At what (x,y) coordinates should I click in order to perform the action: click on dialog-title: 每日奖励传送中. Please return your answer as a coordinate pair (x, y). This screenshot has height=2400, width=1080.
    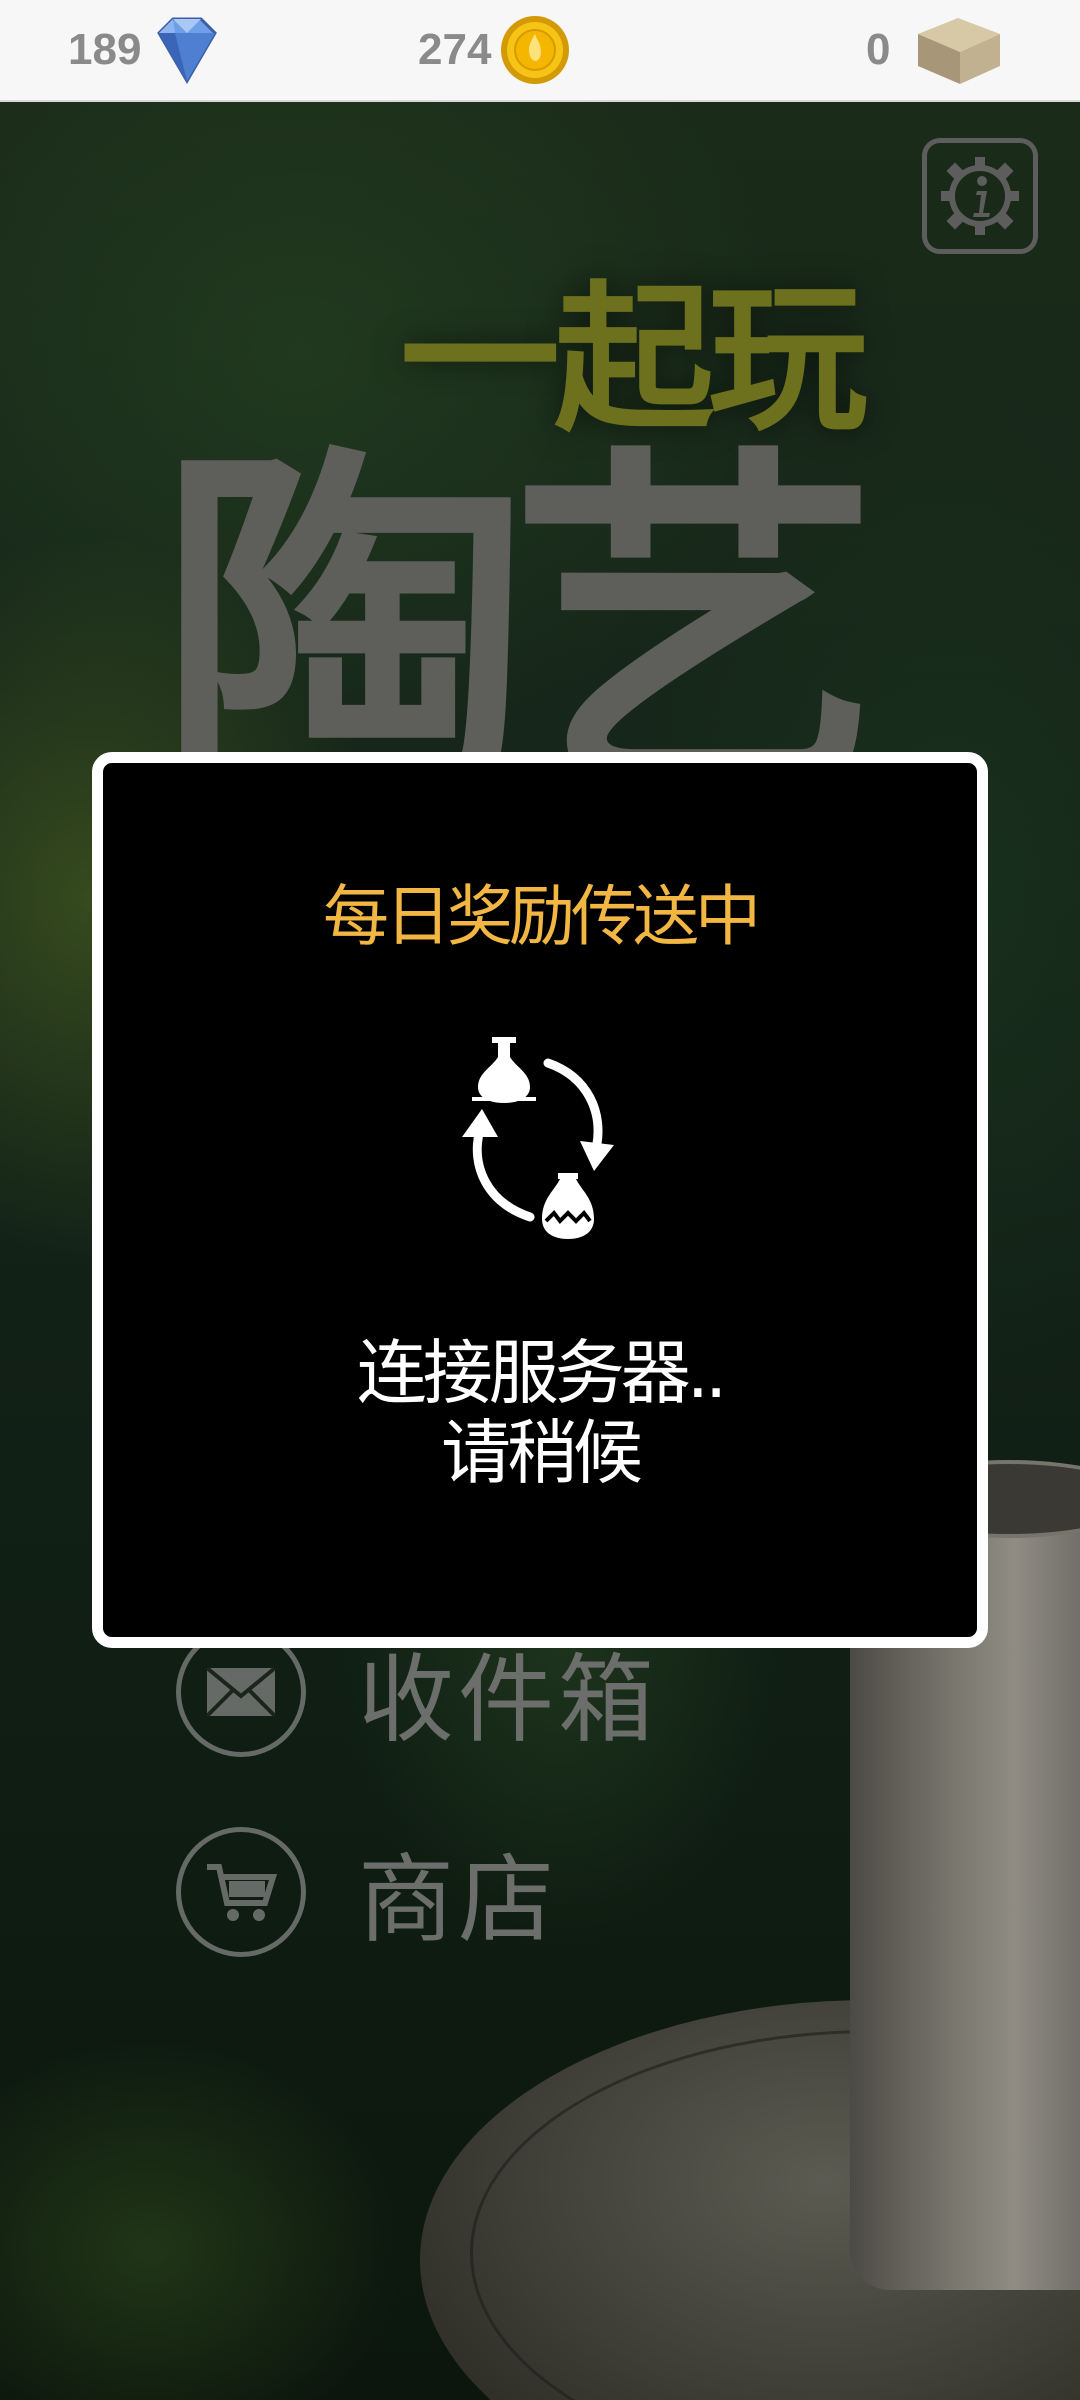
    Looking at the image, I should click on (542, 916).